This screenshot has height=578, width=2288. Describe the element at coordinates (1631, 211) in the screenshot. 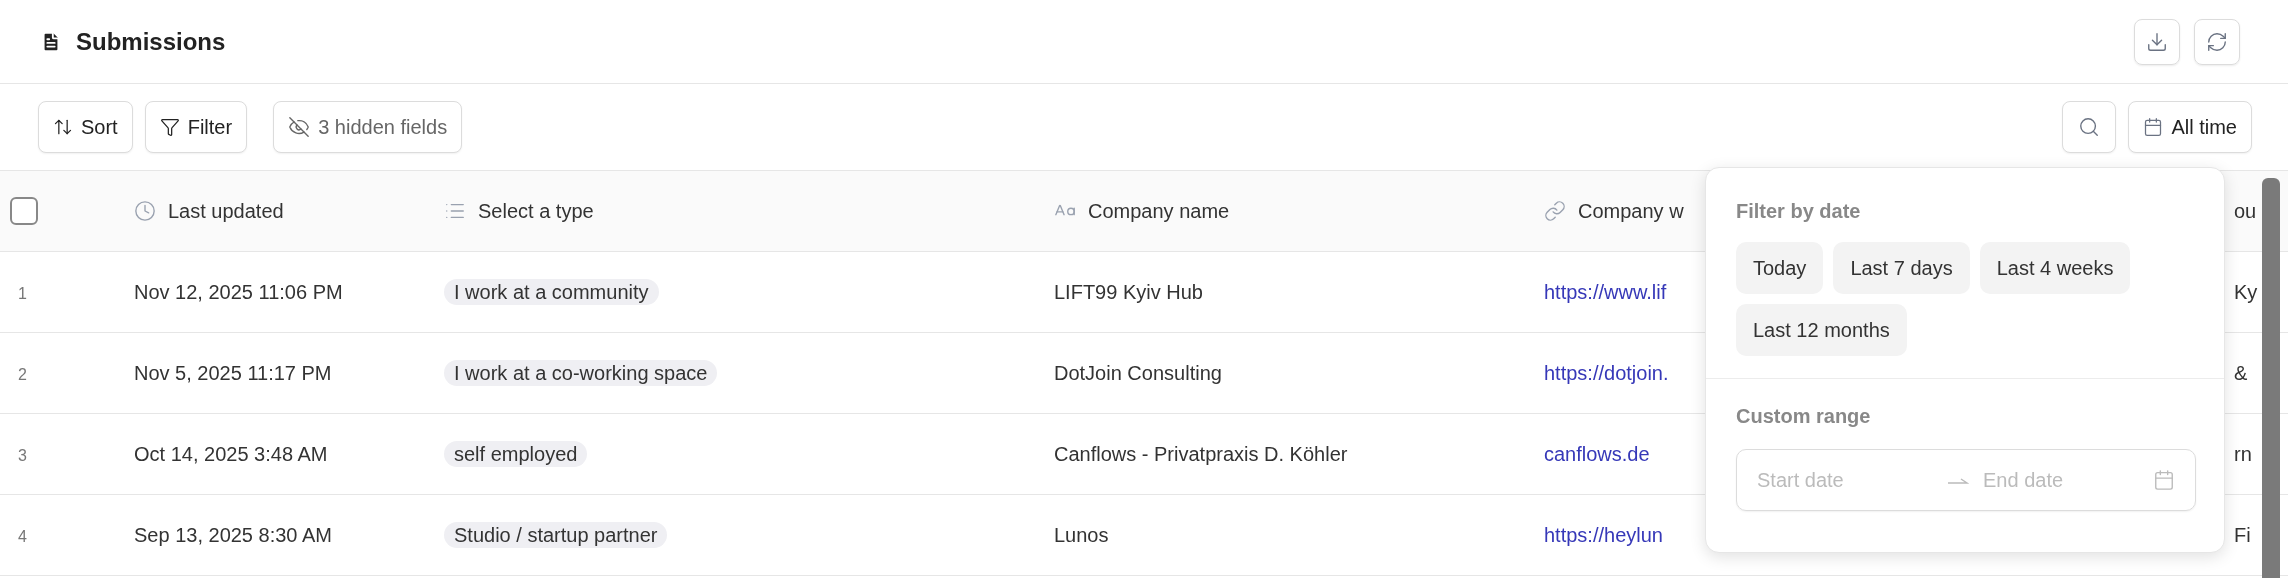

I see `column-header: Company w` at that location.